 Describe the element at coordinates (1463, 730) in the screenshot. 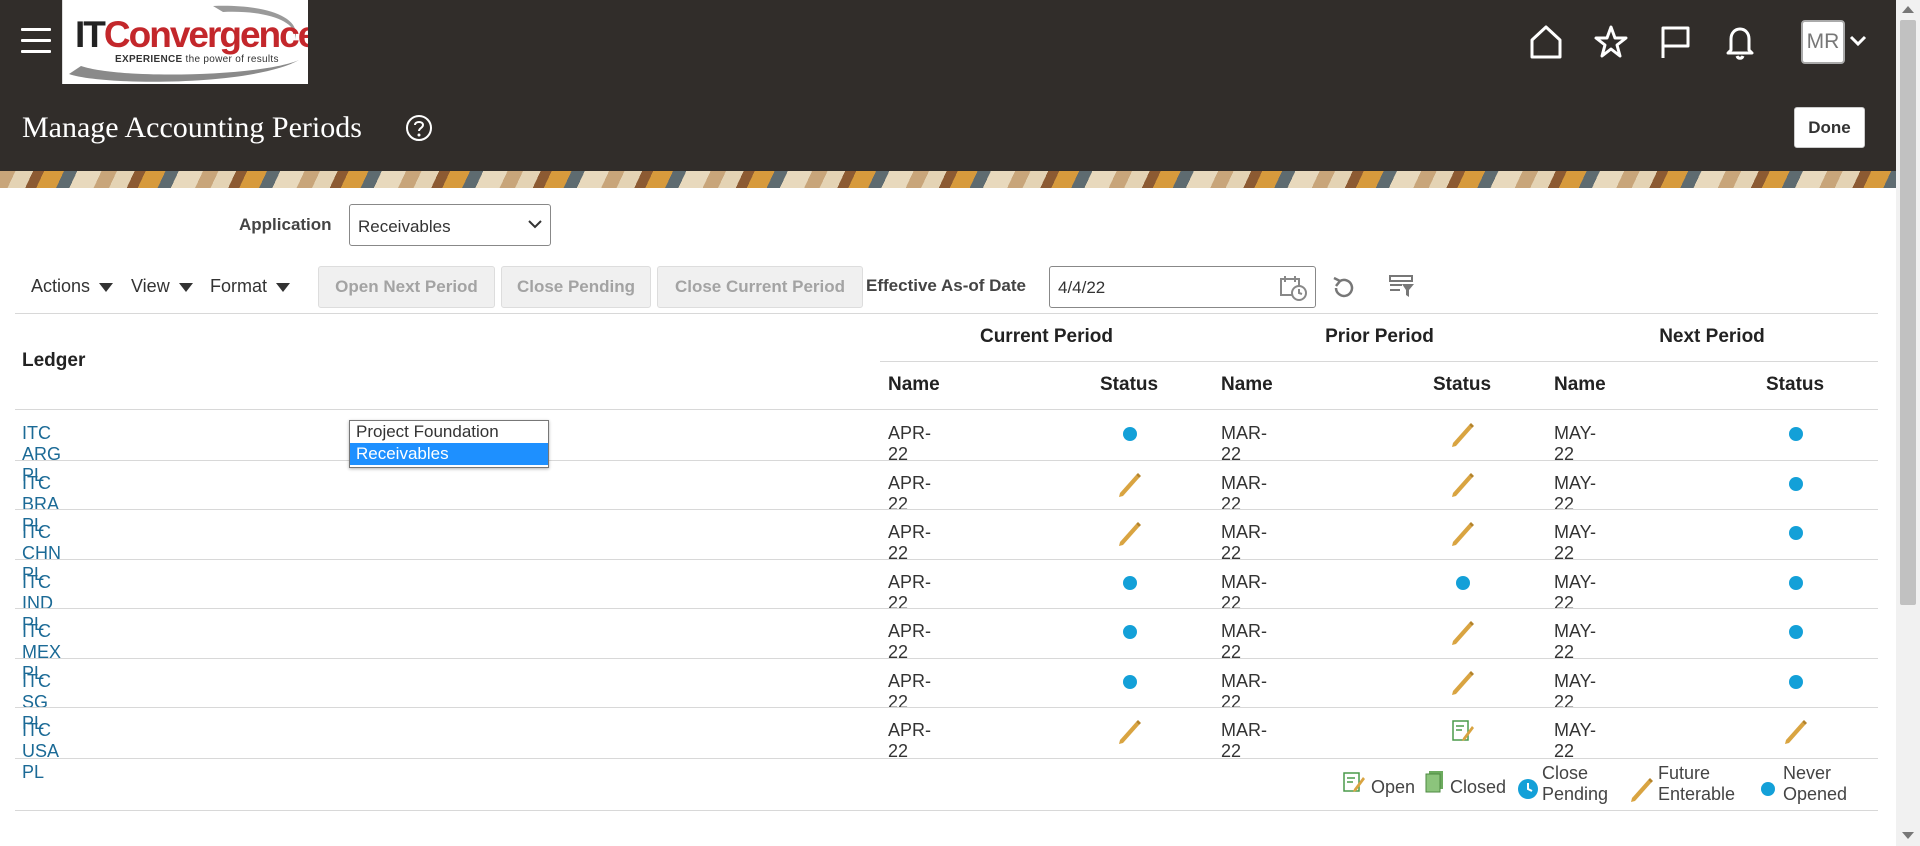

I see `open-status-icon` at that location.